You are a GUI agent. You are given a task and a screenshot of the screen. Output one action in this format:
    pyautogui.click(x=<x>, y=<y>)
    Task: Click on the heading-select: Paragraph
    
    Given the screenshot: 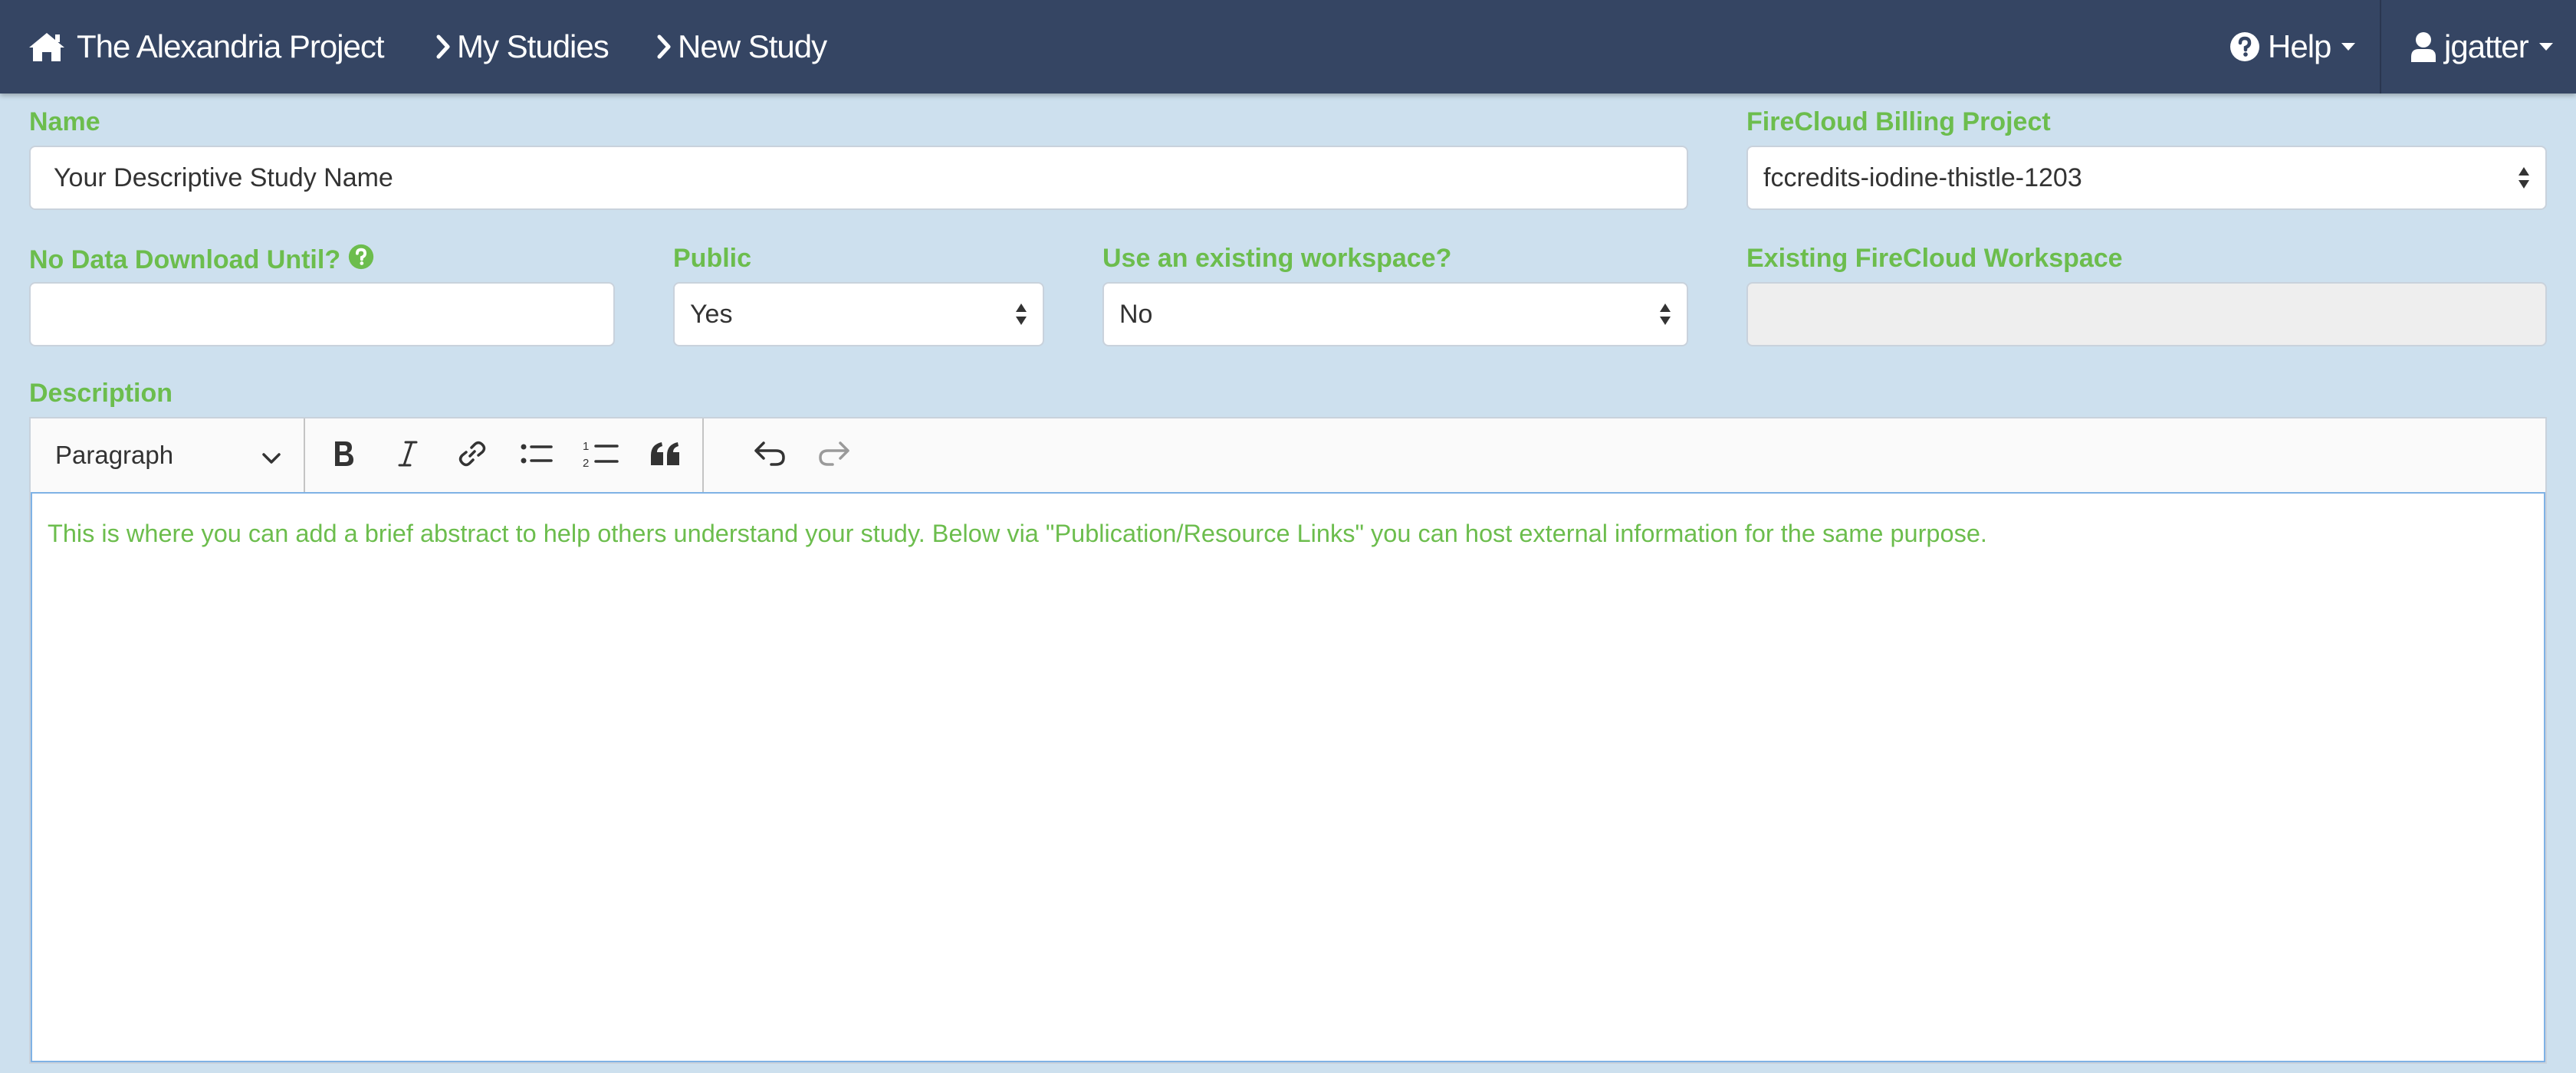 What is the action you would take?
    pyautogui.click(x=168, y=455)
    